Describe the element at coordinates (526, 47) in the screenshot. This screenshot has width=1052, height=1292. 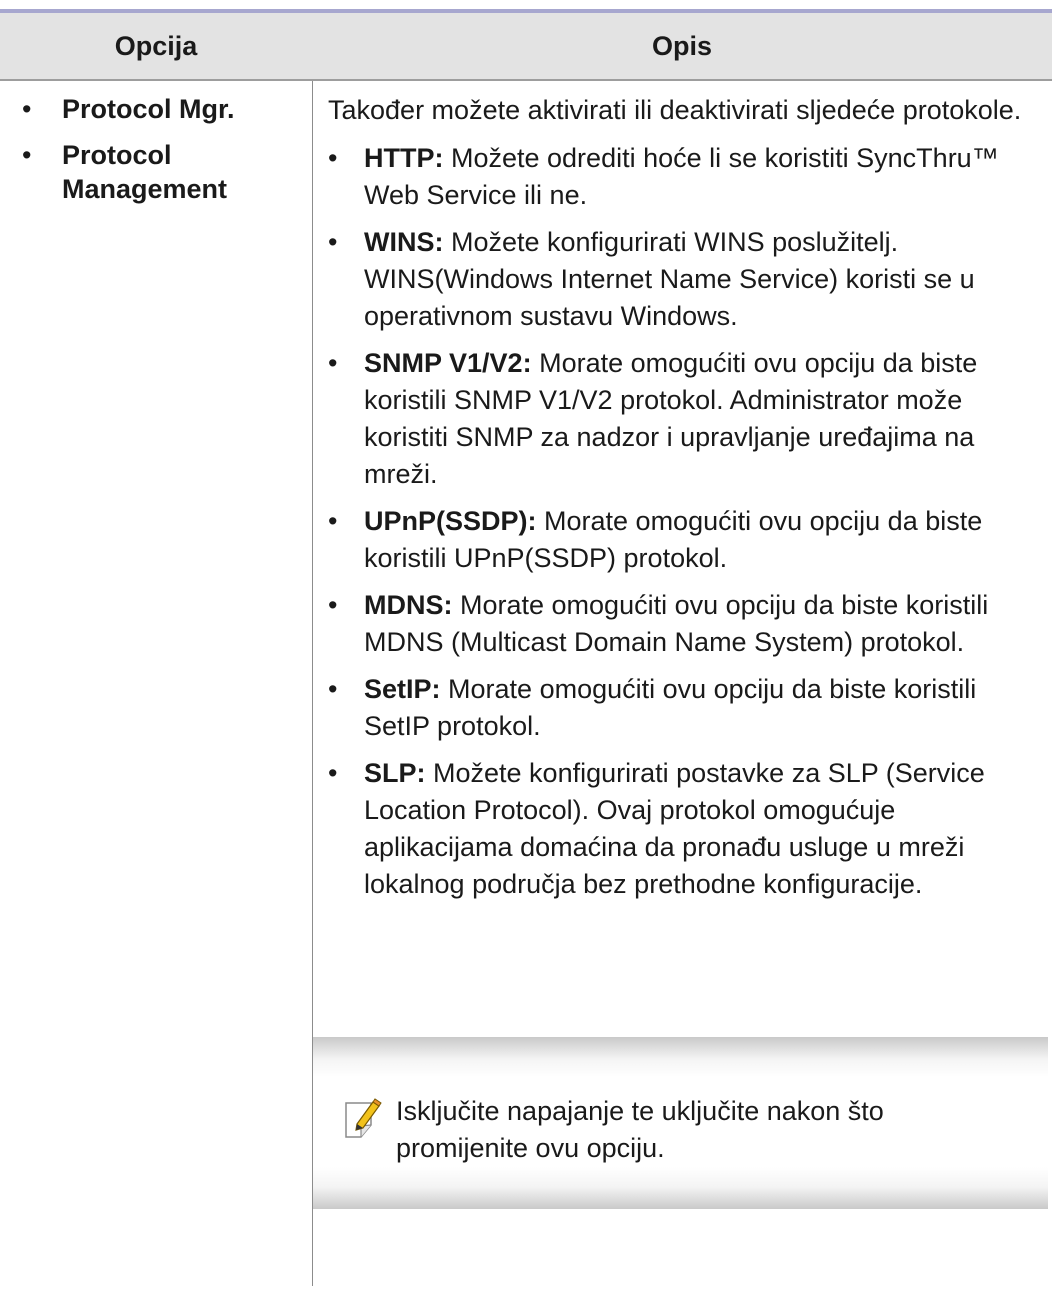
I see `table-header: Opcija Opis` at that location.